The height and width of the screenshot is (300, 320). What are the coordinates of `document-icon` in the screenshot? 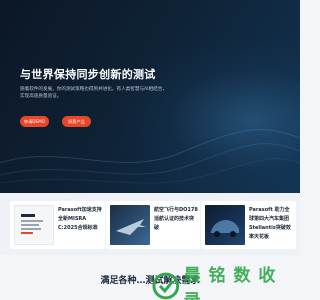 It's located at (32, 224).